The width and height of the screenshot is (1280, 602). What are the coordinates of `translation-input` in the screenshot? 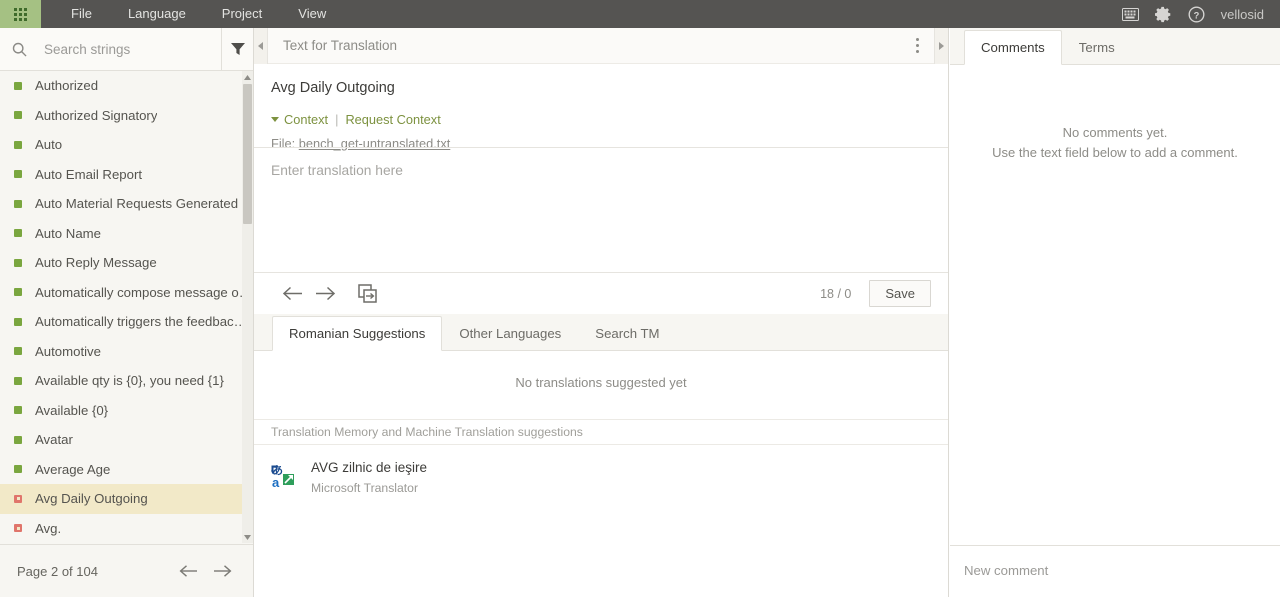 It's located at (601, 210).